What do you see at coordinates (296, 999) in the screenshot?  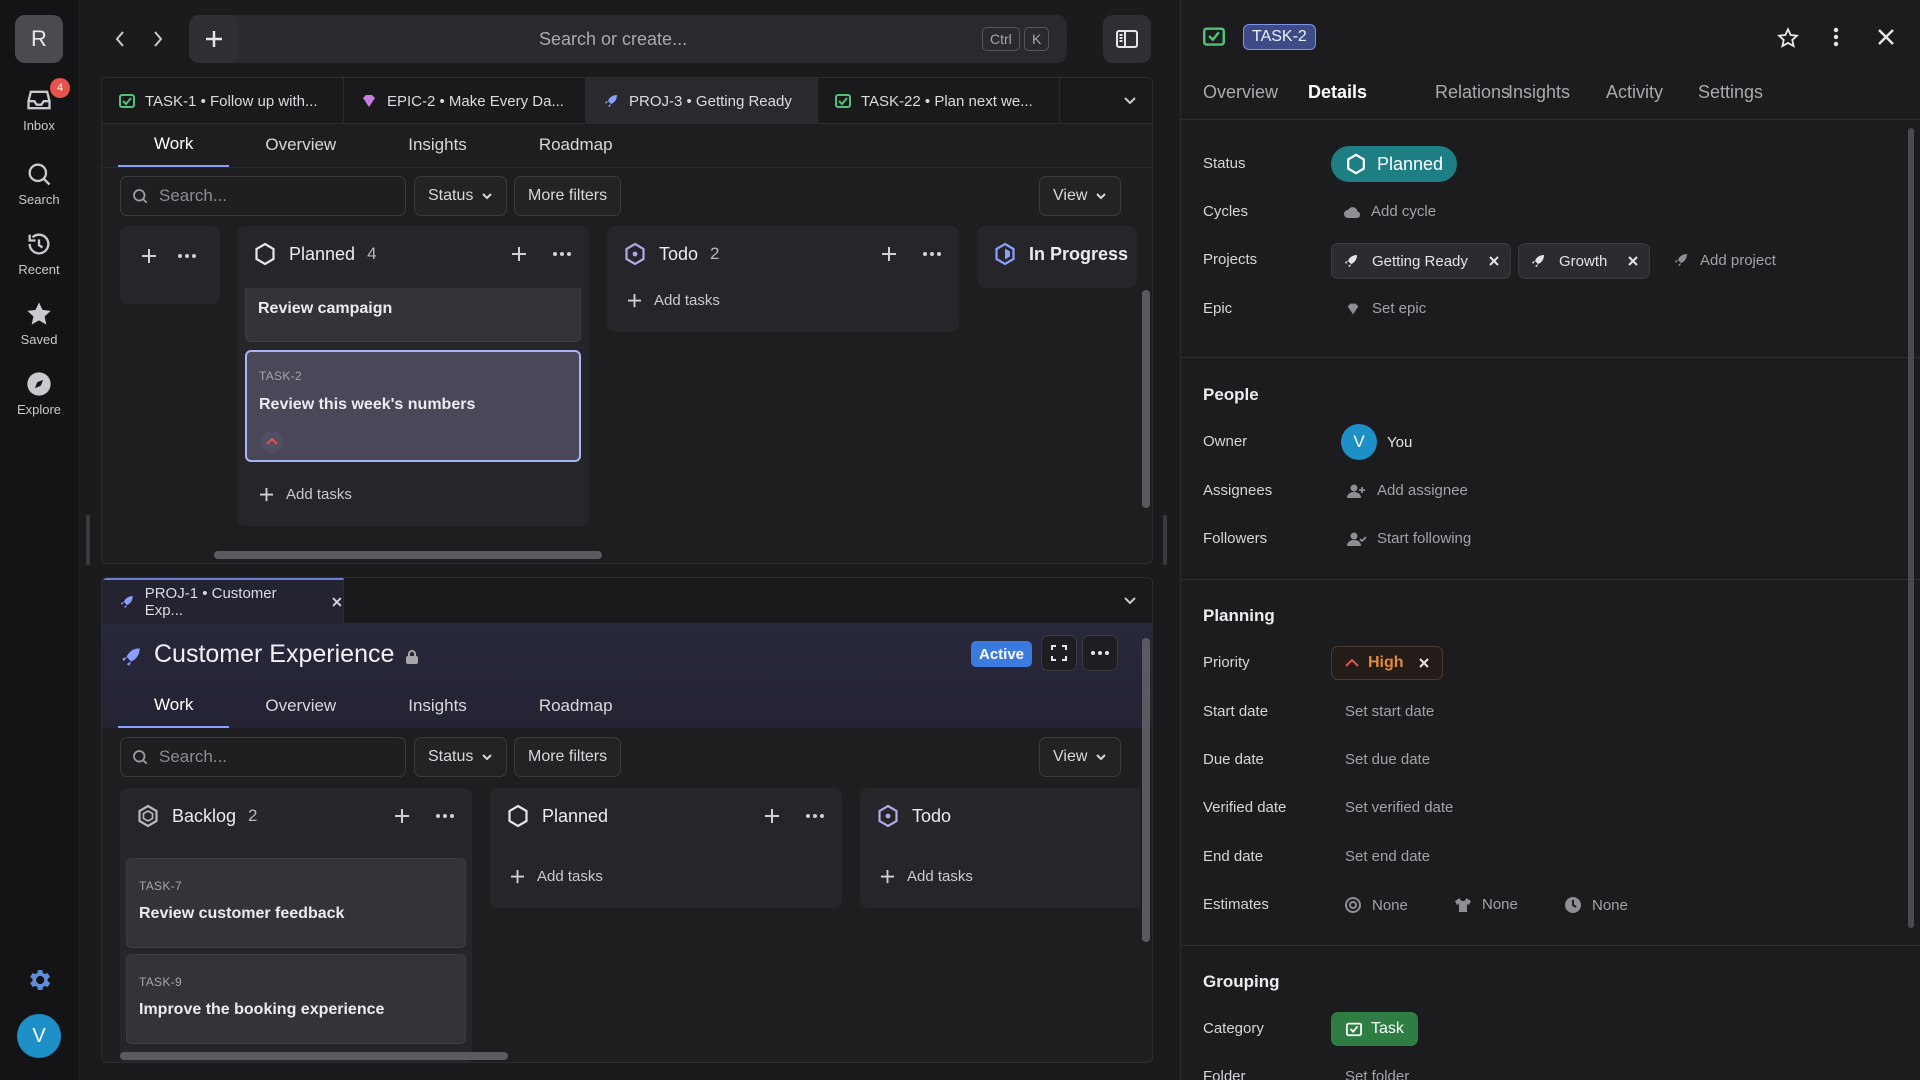 I see `task-card: TASK-9 Improve the booking experience` at bounding box center [296, 999].